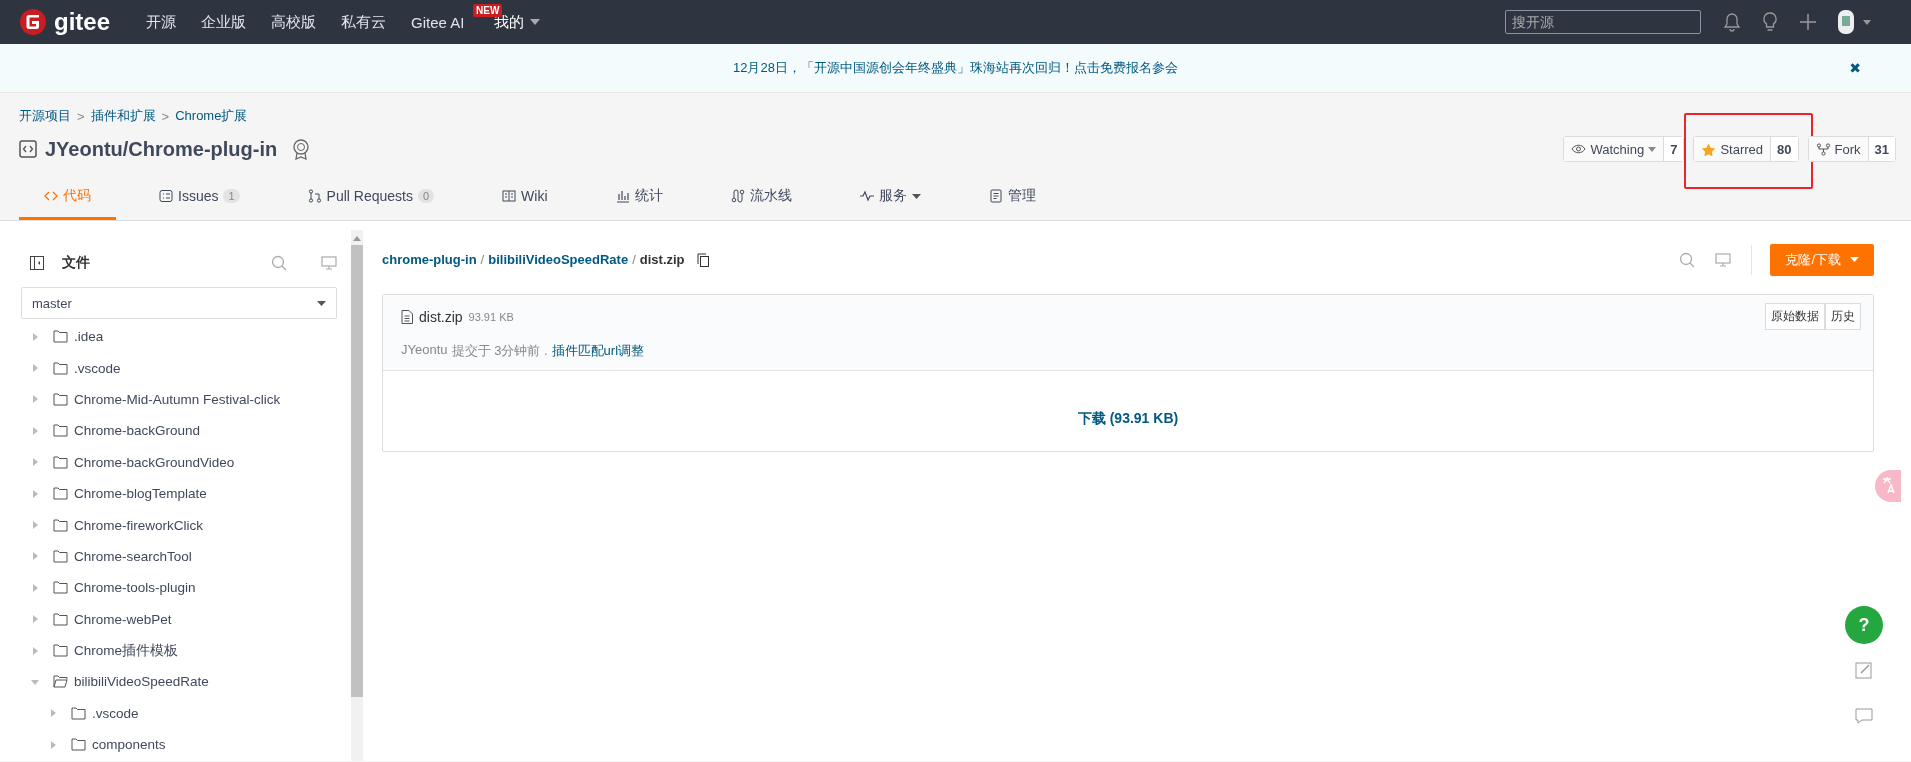 Image resolution: width=1911 pixels, height=762 pixels. I want to click on author-link: JYeontu, so click(424, 351).